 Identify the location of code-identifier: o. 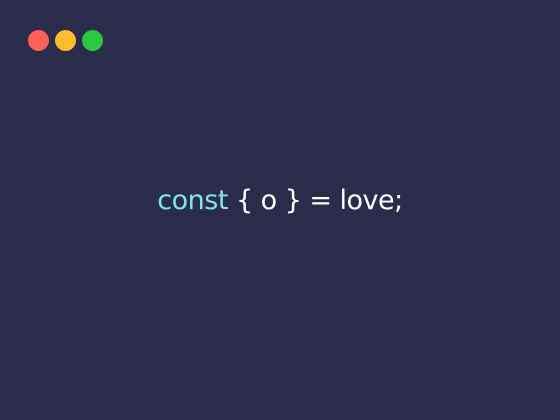
(269, 200).